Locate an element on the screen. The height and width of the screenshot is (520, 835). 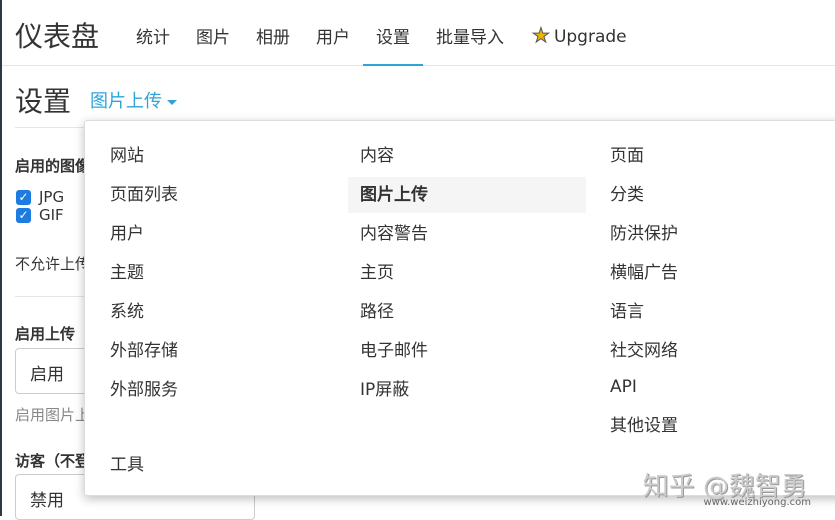
subsection-label: 图片上传 is located at coordinates (126, 101).